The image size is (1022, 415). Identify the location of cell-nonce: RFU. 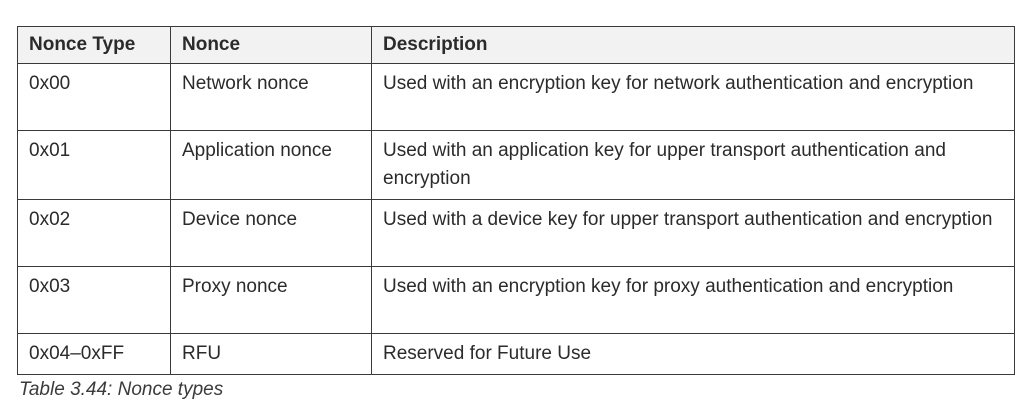
(271, 354).